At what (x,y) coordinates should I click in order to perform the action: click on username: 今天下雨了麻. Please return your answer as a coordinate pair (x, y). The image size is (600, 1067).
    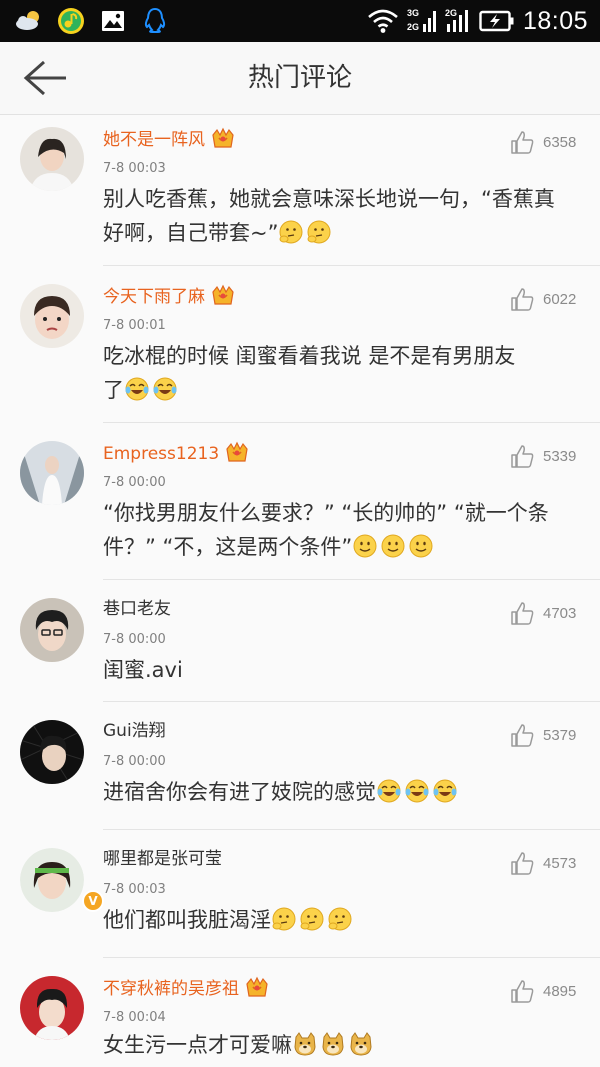
    Looking at the image, I should click on (169, 296).